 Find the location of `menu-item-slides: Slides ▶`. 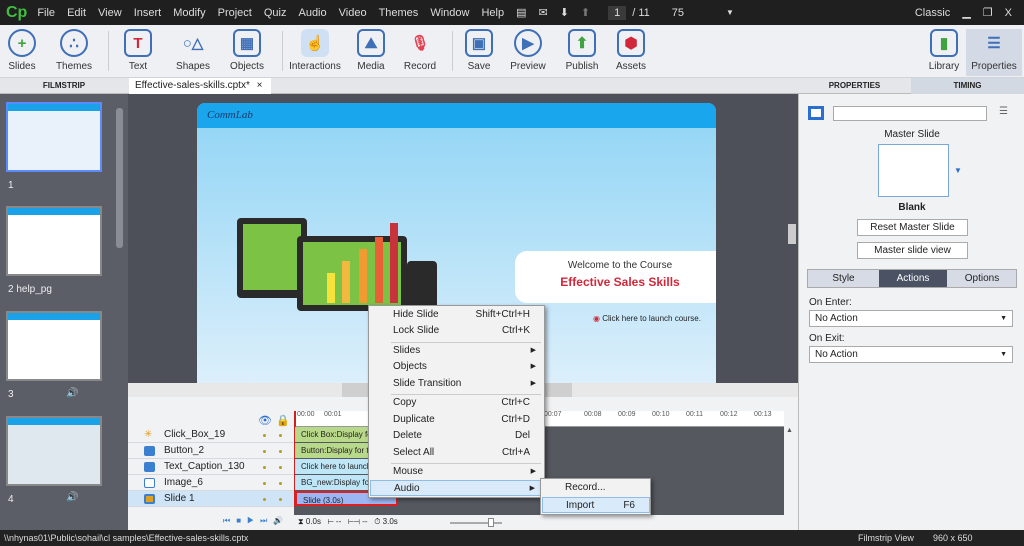

menu-item-slides: Slides ▶ is located at coordinates (457, 351).